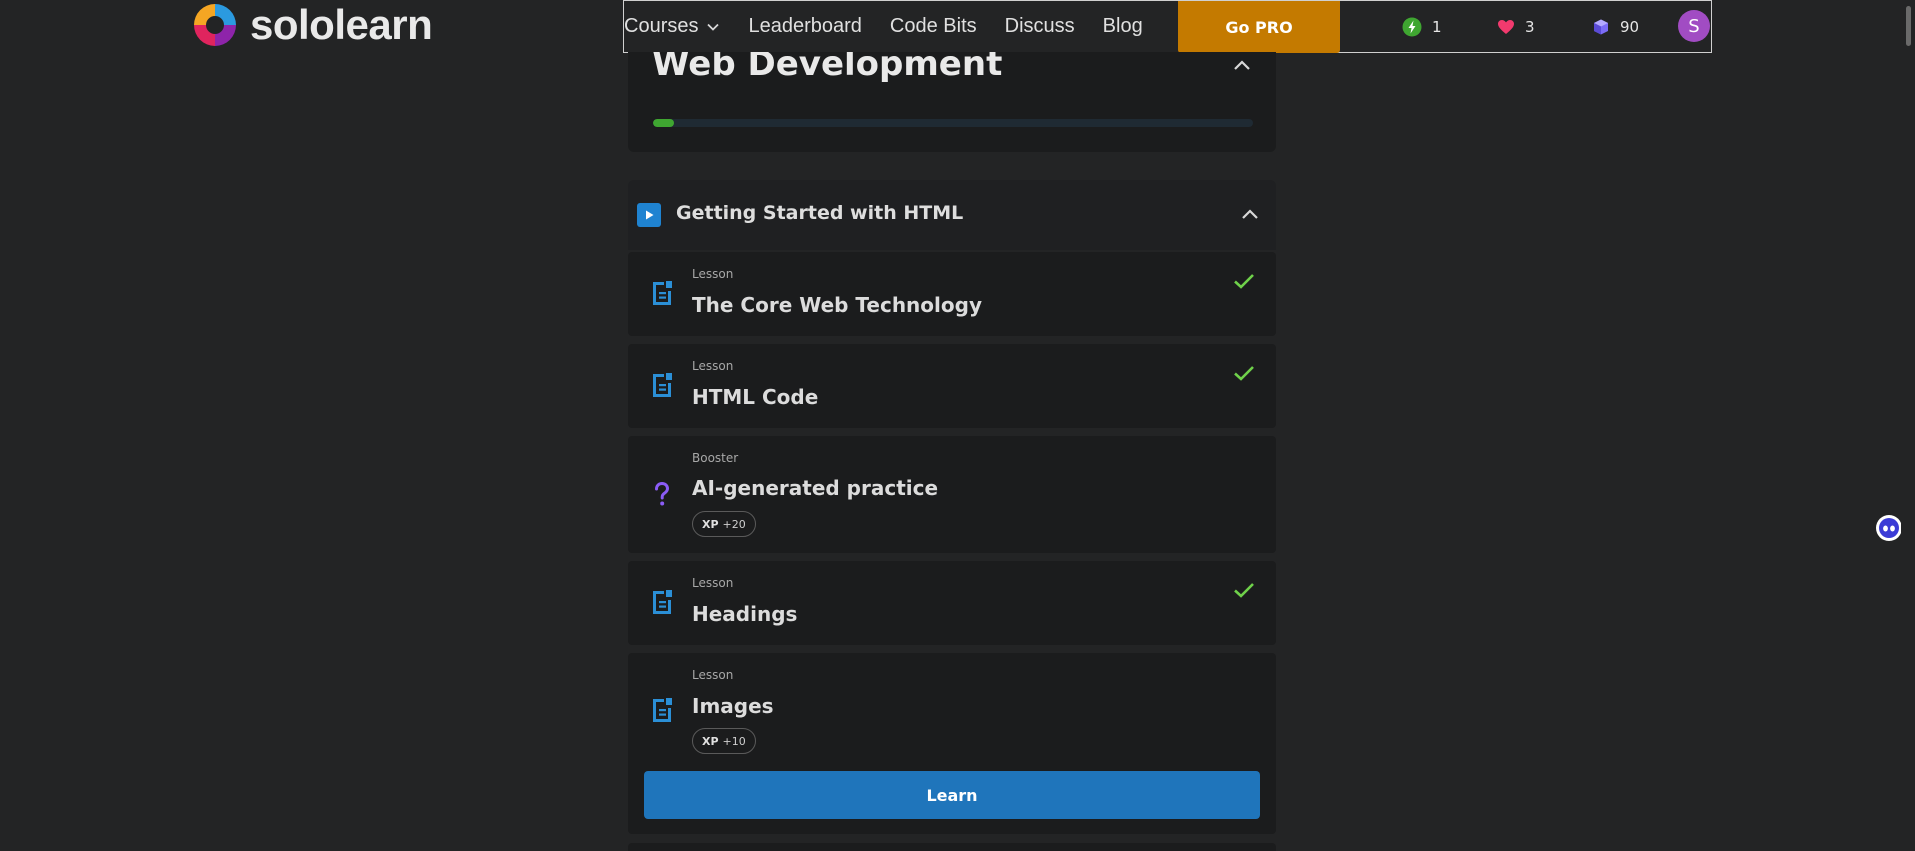 The height and width of the screenshot is (851, 1915). Describe the element at coordinates (933, 26) in the screenshot. I see `nav-code-bits: Code Bits` at that location.